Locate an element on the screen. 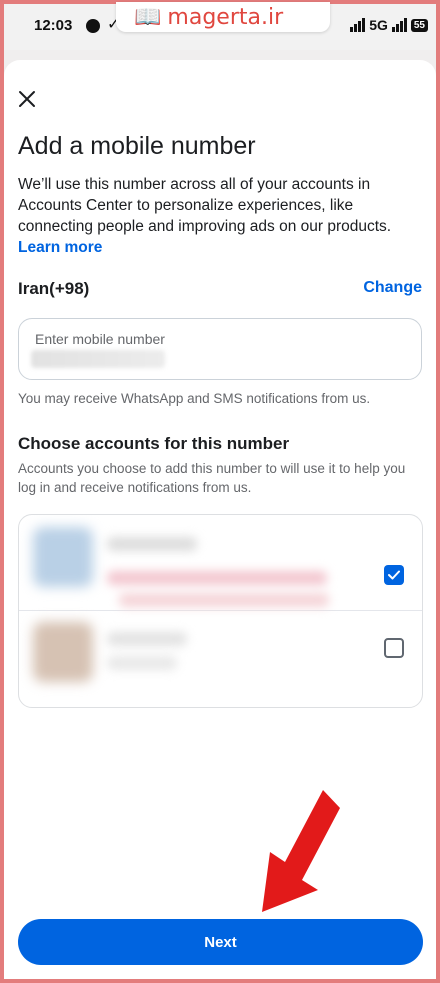  country-code: Iran(+98) is located at coordinates (54, 288).